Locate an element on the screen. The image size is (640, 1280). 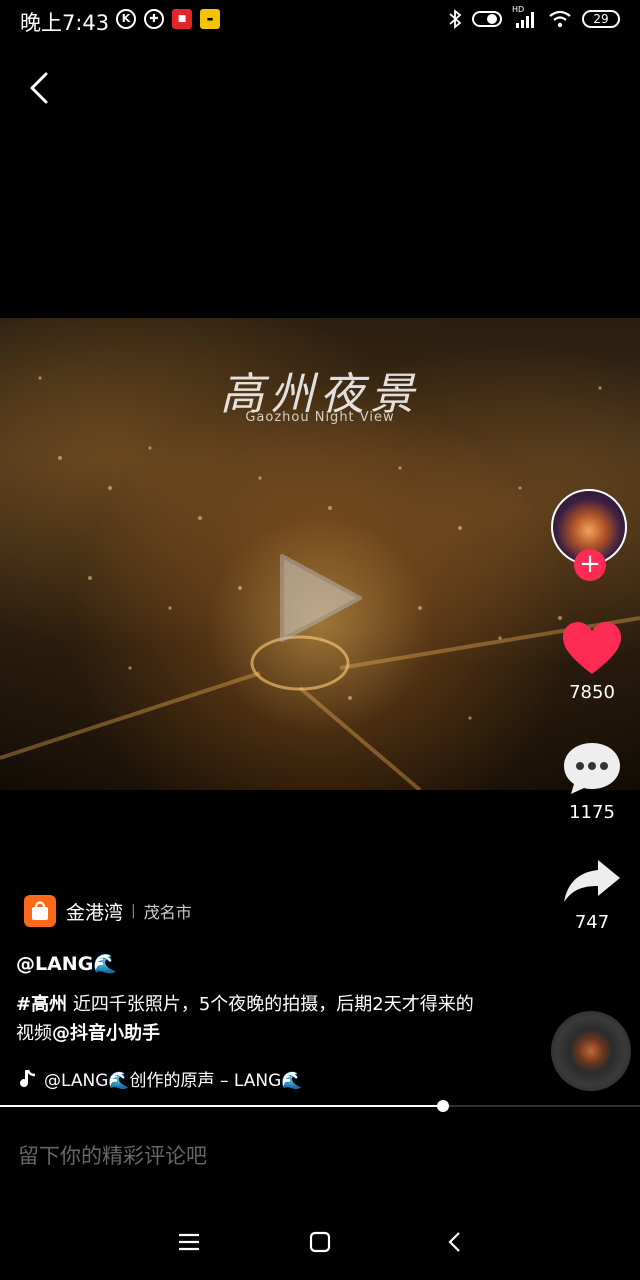
comment-count: 1175 is located at coordinates (592, 812).